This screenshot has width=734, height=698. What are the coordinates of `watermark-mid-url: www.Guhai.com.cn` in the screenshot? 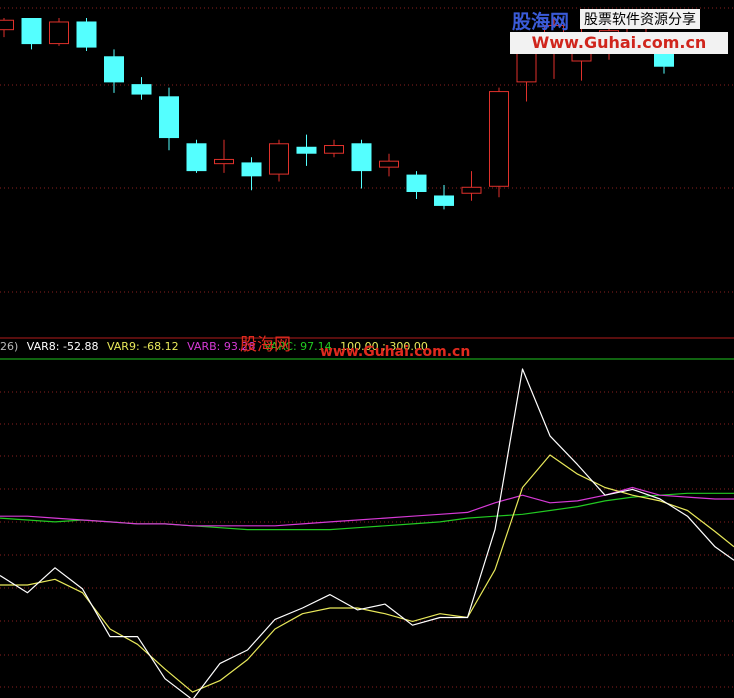 It's located at (395, 352).